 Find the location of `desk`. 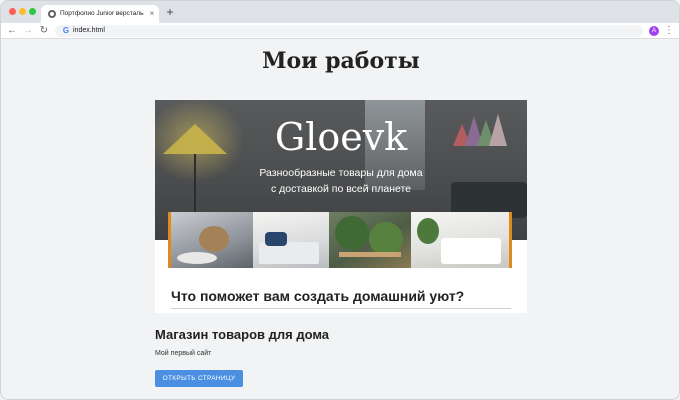

desk is located at coordinates (370, 254).